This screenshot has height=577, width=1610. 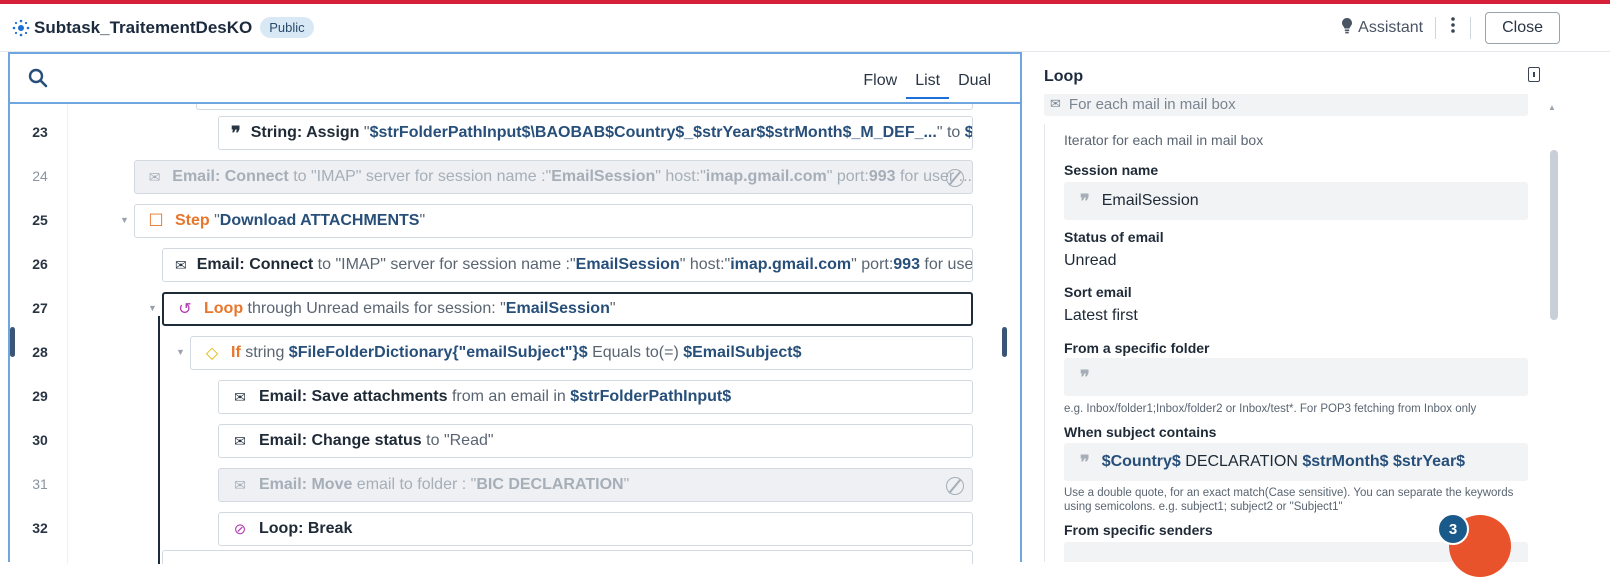 What do you see at coordinates (595, 441) in the screenshot?
I see `action-email-change-status: ✉ Email: Change status to "Read"` at bounding box center [595, 441].